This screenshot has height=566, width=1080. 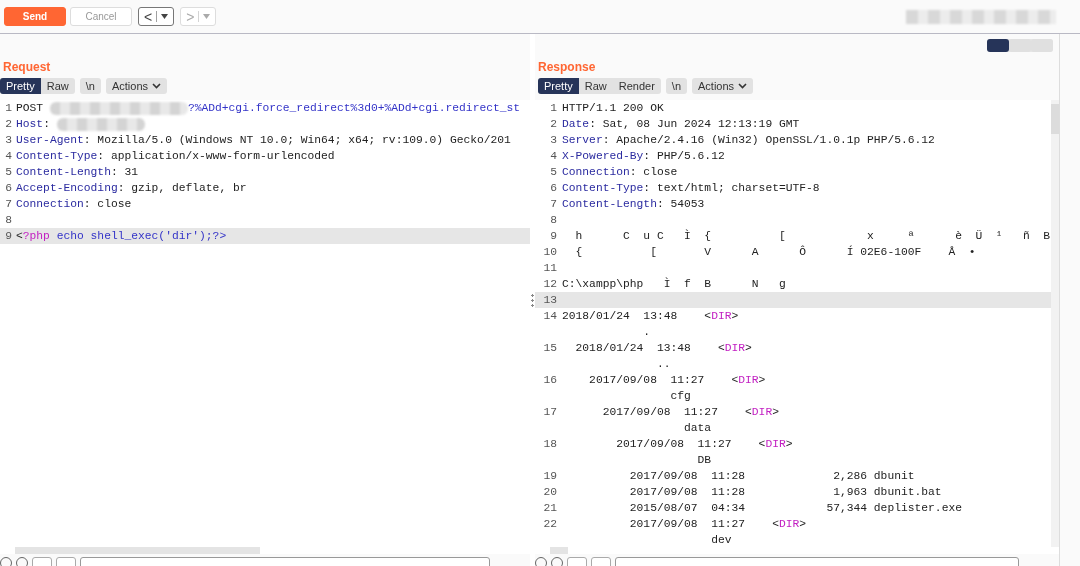 I want to click on code-line: .., so click(x=663, y=364).